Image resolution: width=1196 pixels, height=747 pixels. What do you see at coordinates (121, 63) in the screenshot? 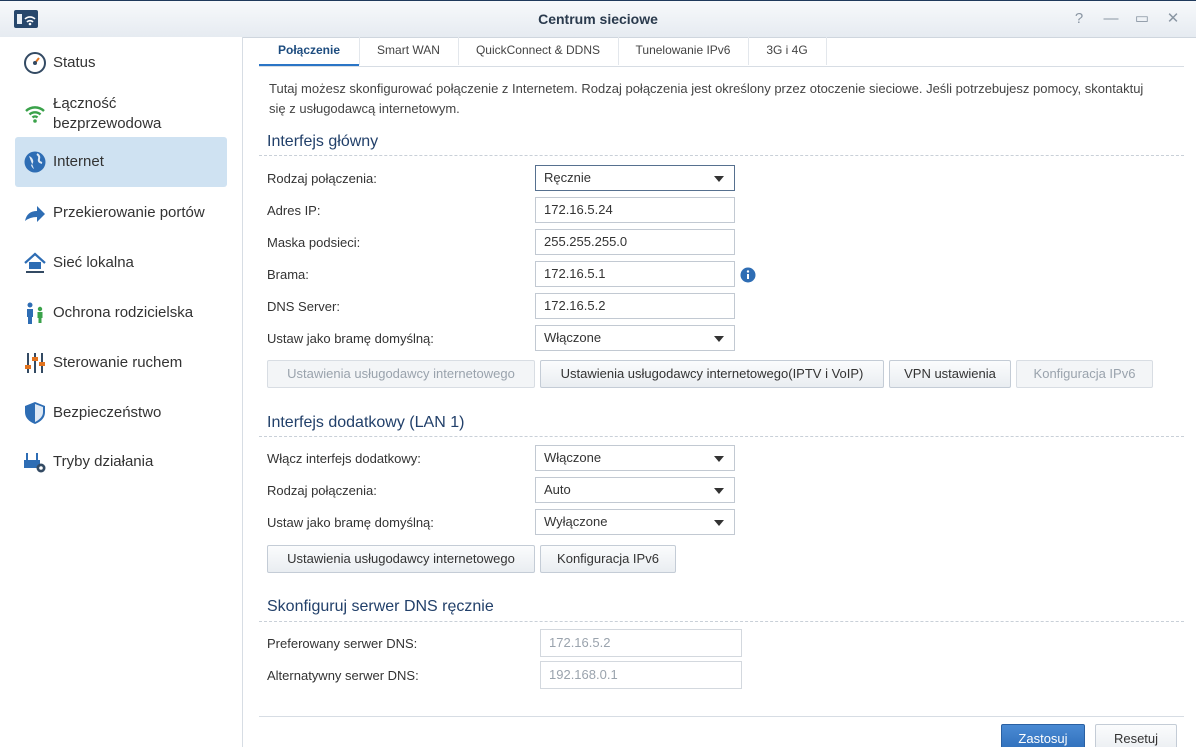
I see `sidebar-item-status: Status` at bounding box center [121, 63].